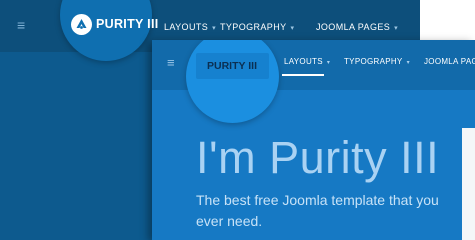 This screenshot has height=240, width=475. I want to click on front-menu-layouts: LAYOUTS ▾, so click(307, 61).